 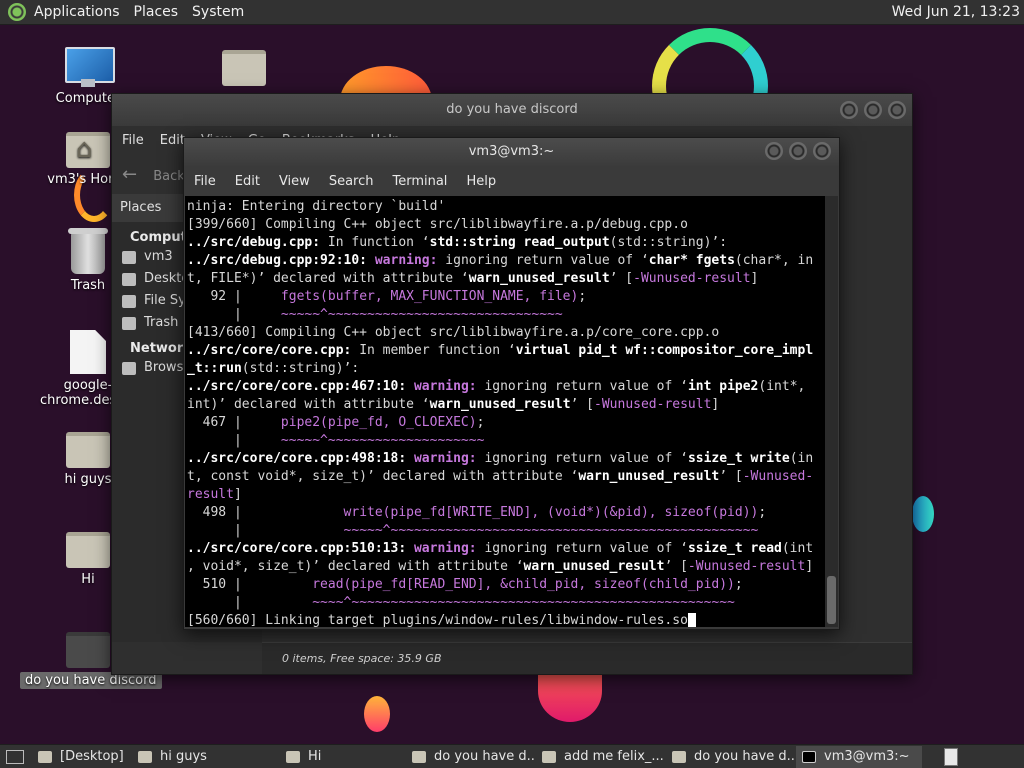 What do you see at coordinates (664, 350) in the screenshot?
I see `terminal-text: virtual pid_t wf::compositor_core_impl` at bounding box center [664, 350].